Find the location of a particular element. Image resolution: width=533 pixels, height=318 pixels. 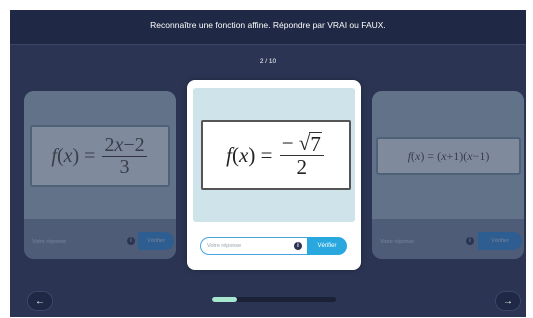

card-formula-area: f(x) = 2x−2 3 is located at coordinates (100, 155).